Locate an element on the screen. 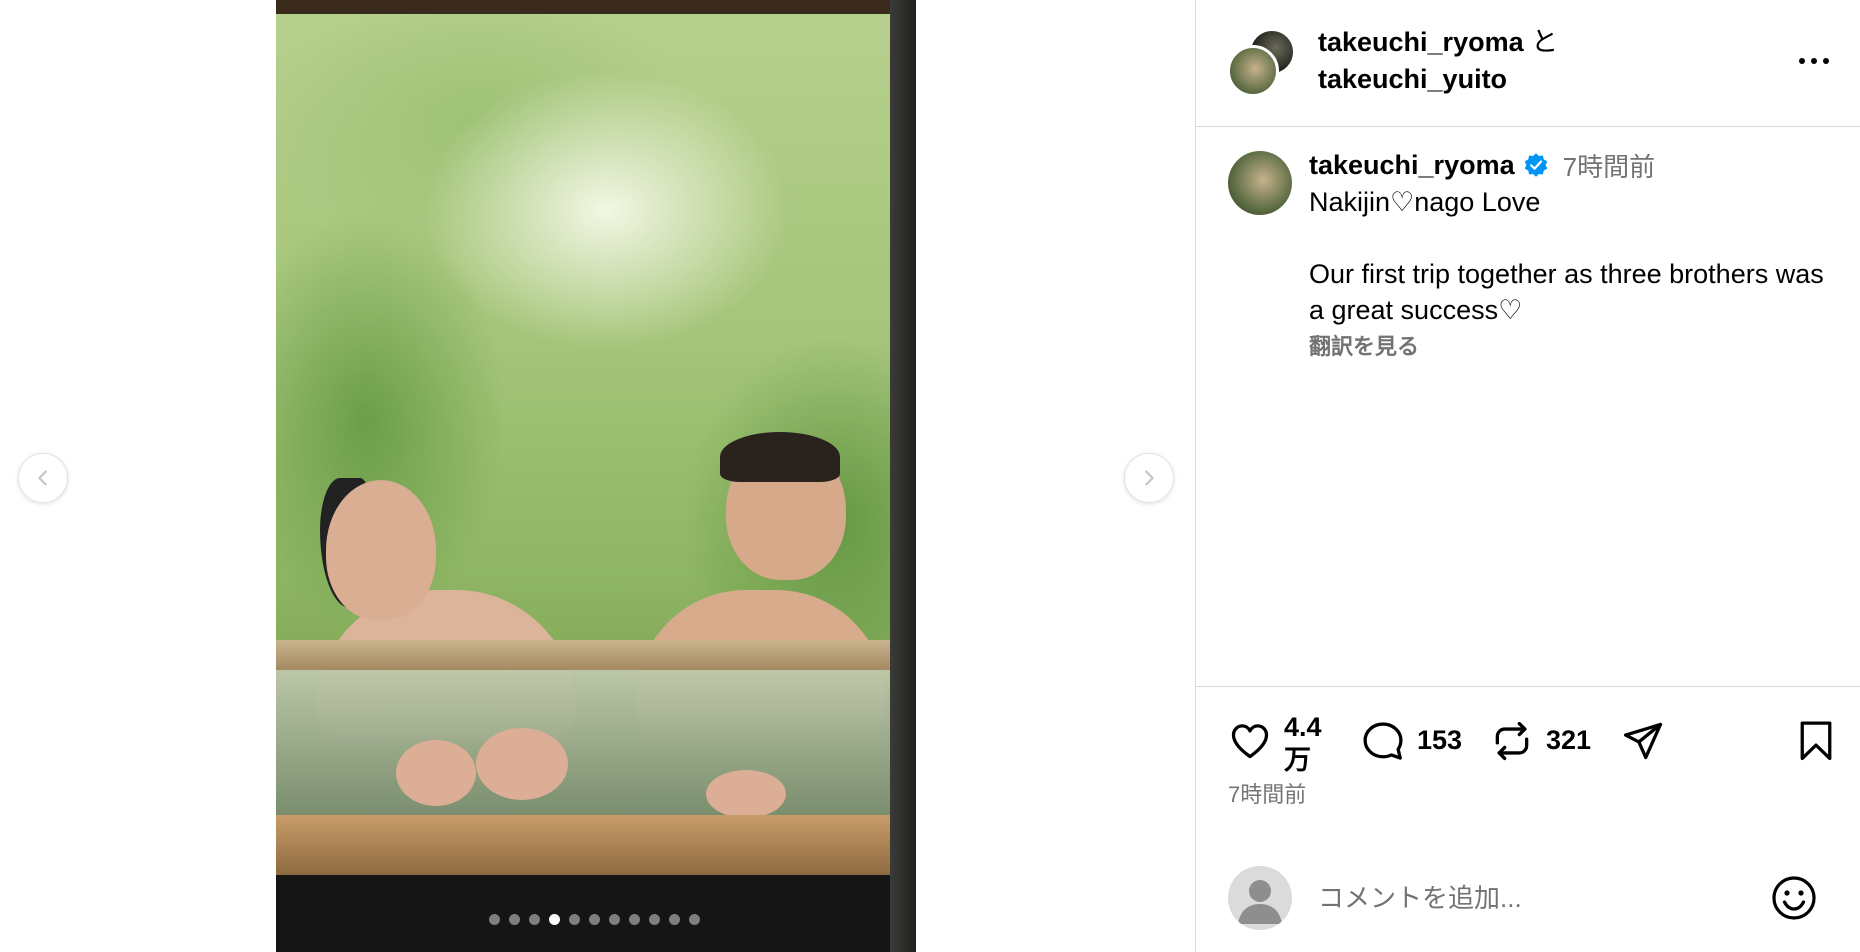  carousel-prev-button is located at coordinates (43, 478).